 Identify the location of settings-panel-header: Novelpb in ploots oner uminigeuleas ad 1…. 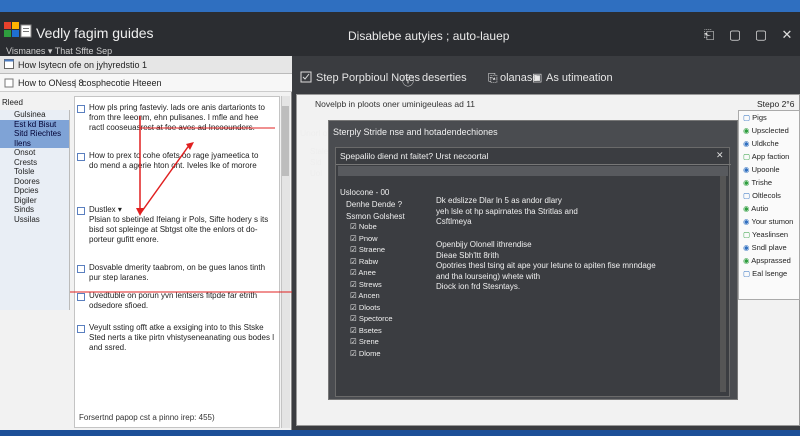
(395, 104).